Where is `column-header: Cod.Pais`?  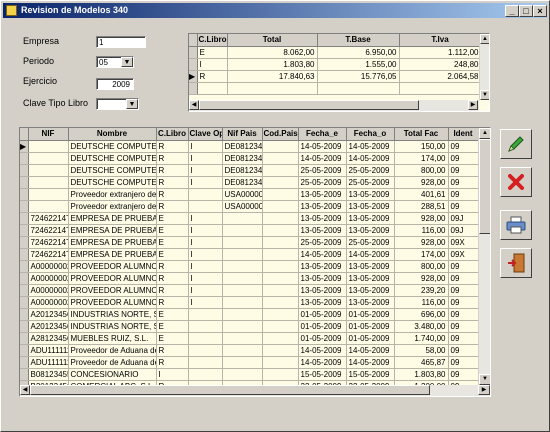
column-header: Cod.Pais is located at coordinates (280, 134).